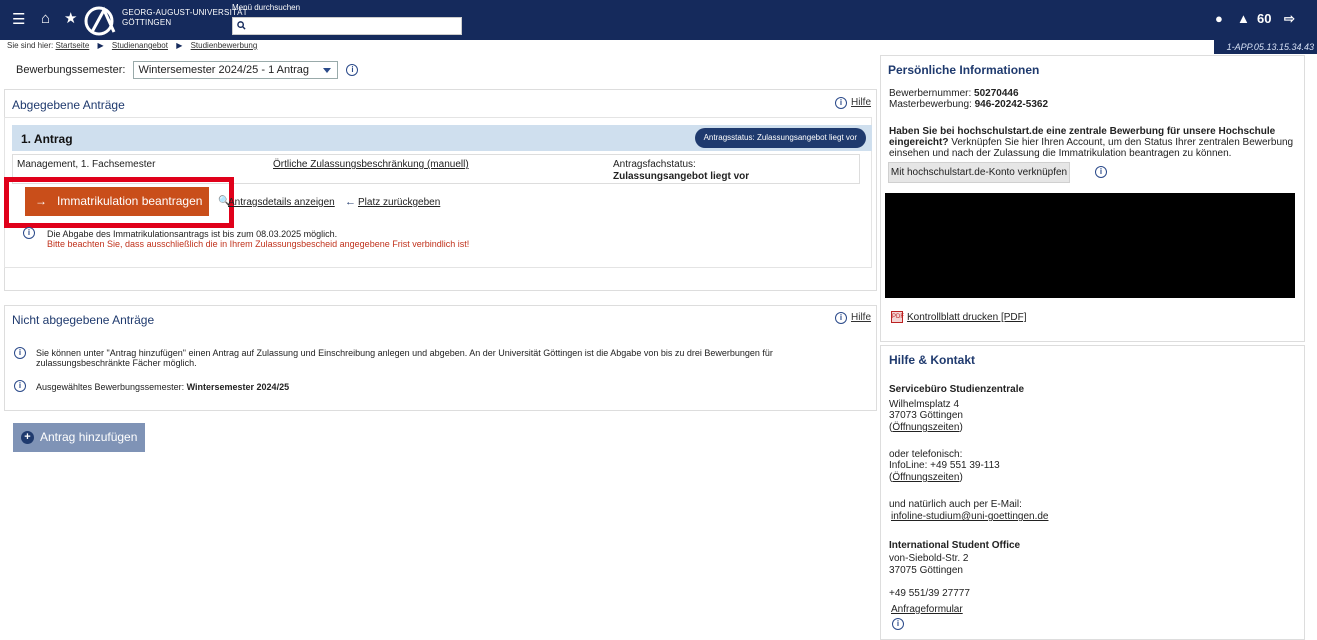  Describe the element at coordinates (238, 387) in the screenshot. I see `selected-semester-value: Wintersemester 2024/25` at that location.